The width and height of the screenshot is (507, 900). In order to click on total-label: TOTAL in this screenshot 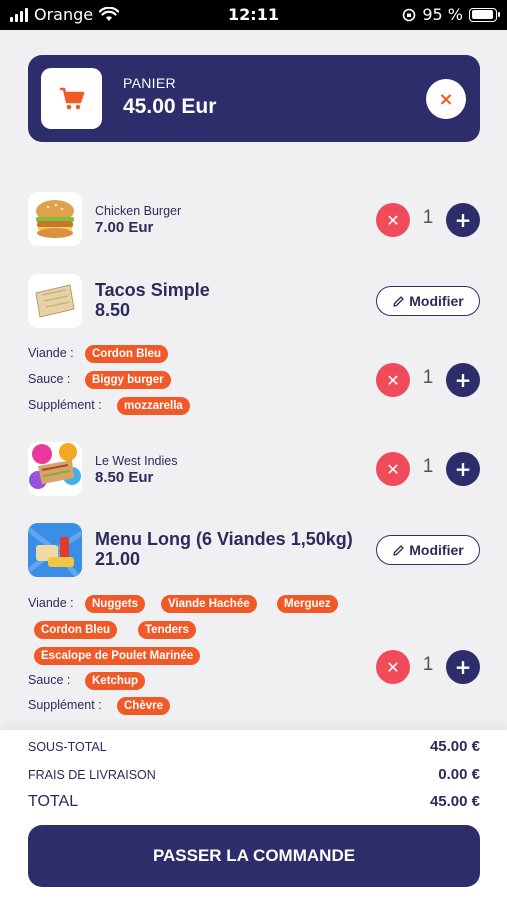, I will do `click(53, 801)`.